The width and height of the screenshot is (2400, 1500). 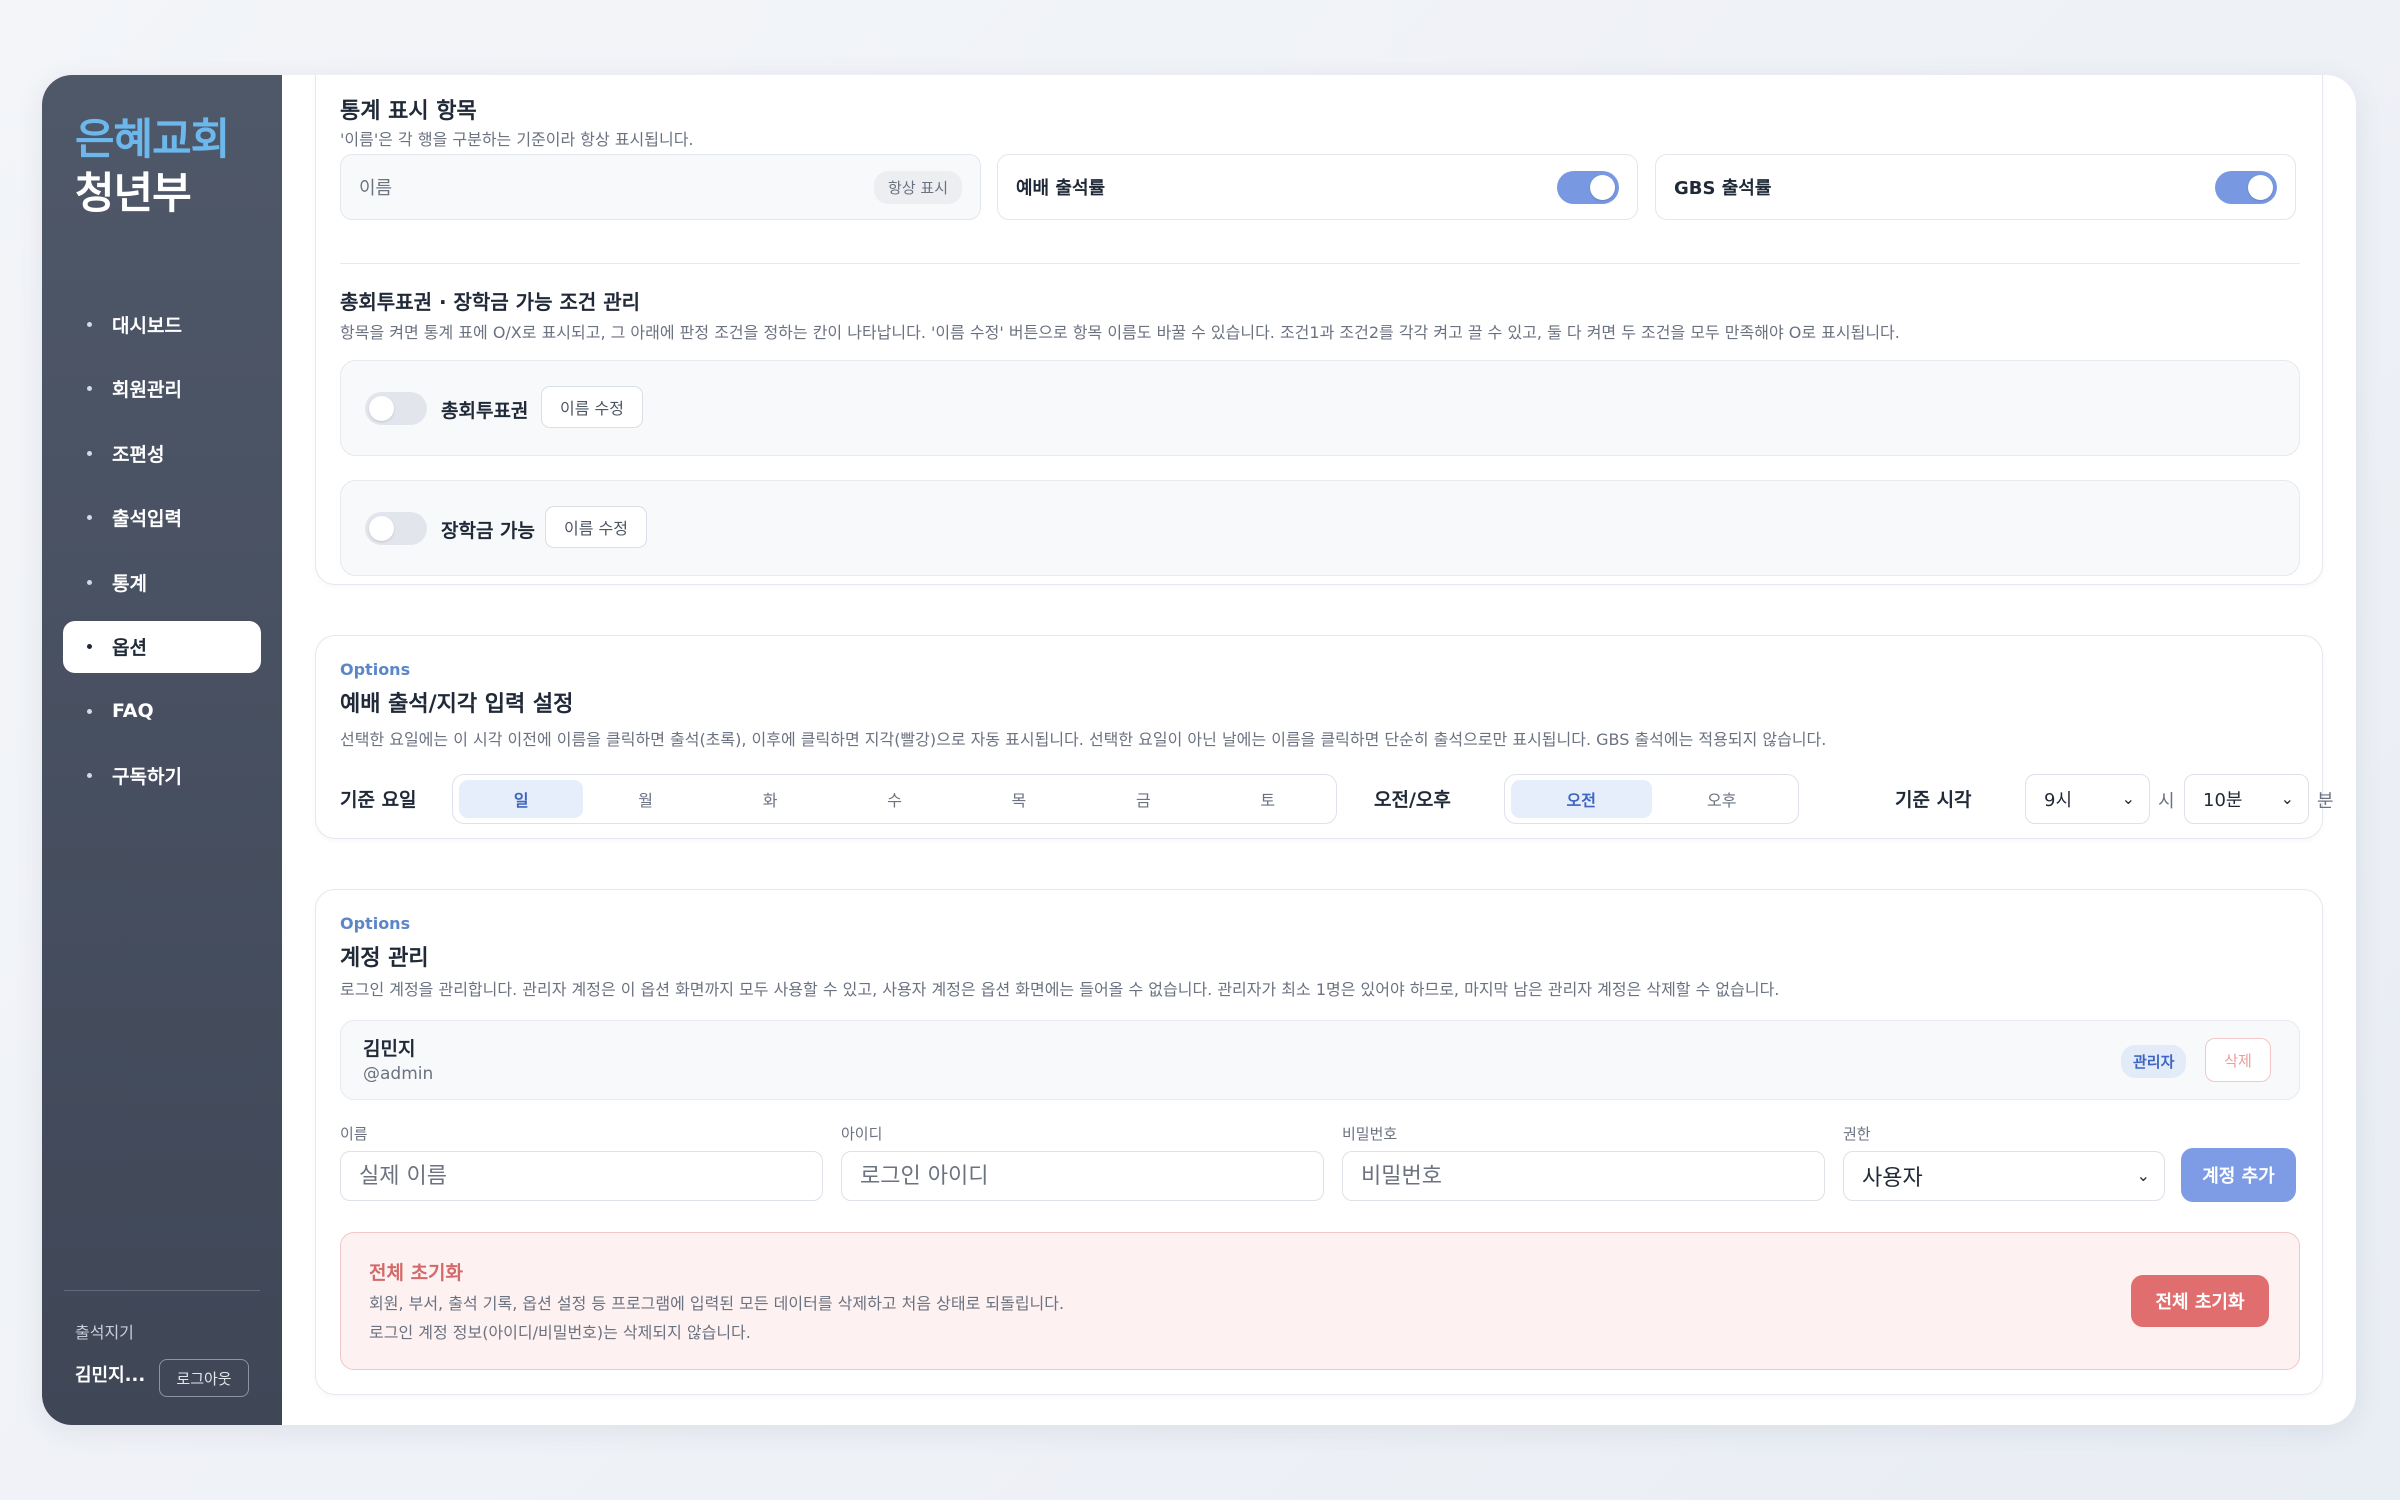 What do you see at coordinates (147, 325) in the screenshot?
I see `sidebar-item-label: 대시보드` at bounding box center [147, 325].